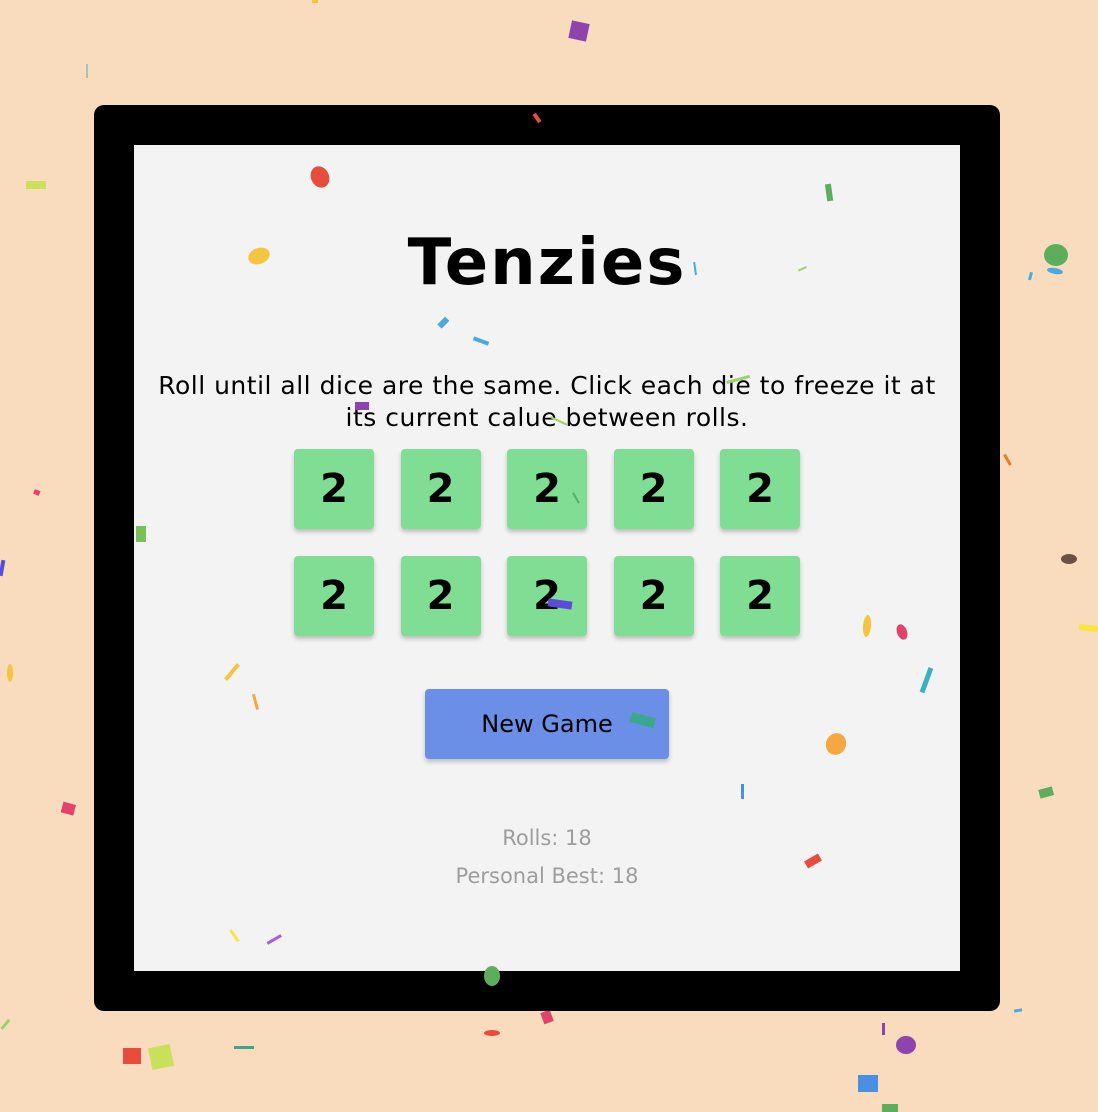  I want to click on personal-best: Personal Best: 18, so click(547, 876).